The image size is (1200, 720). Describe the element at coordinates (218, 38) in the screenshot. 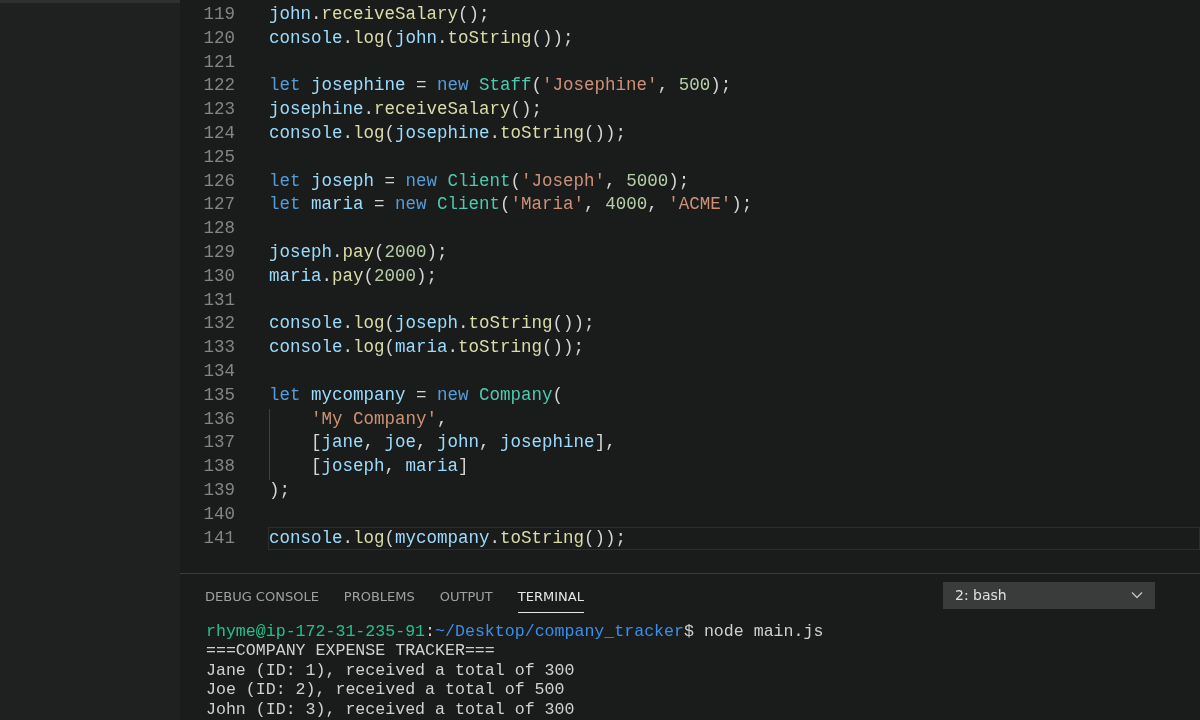

I see `line-number: 120` at that location.